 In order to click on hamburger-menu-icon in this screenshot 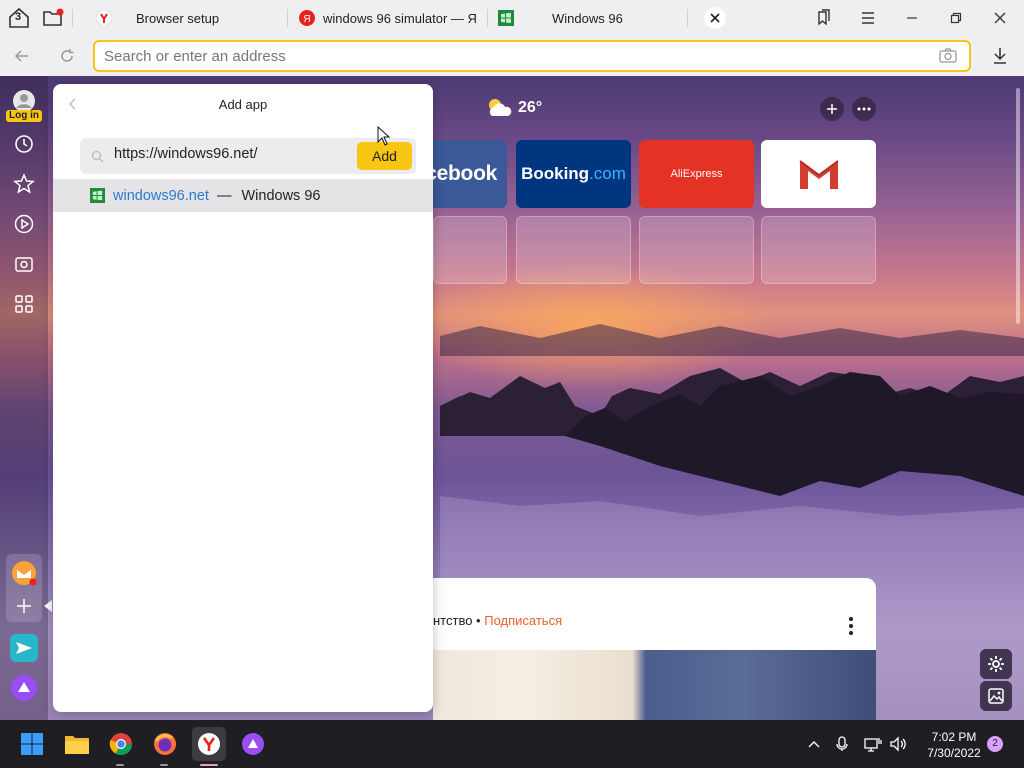, I will do `click(868, 18)`.